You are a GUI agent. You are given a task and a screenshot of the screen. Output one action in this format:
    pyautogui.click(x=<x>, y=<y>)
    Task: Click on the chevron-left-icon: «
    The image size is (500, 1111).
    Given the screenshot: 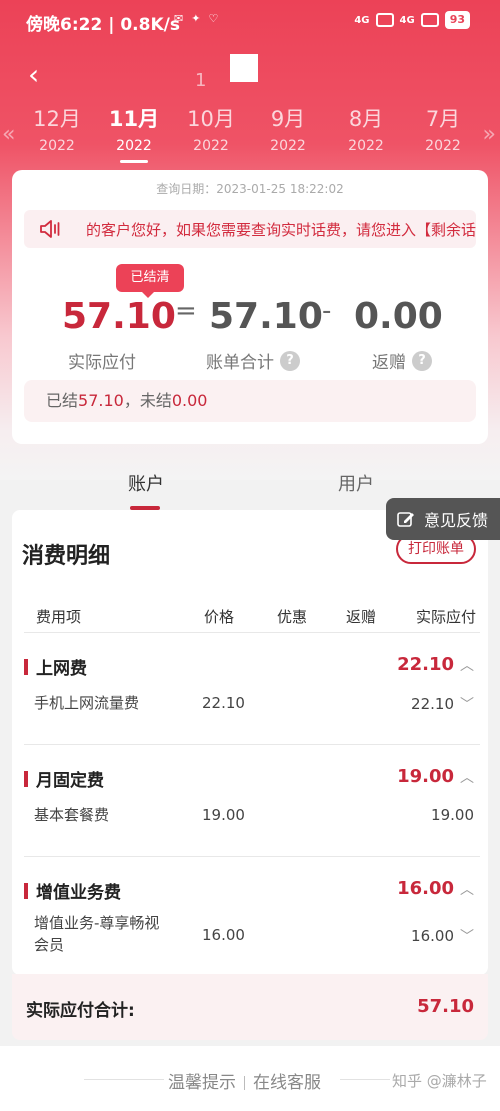 What is the action you would take?
    pyautogui.click(x=8, y=134)
    